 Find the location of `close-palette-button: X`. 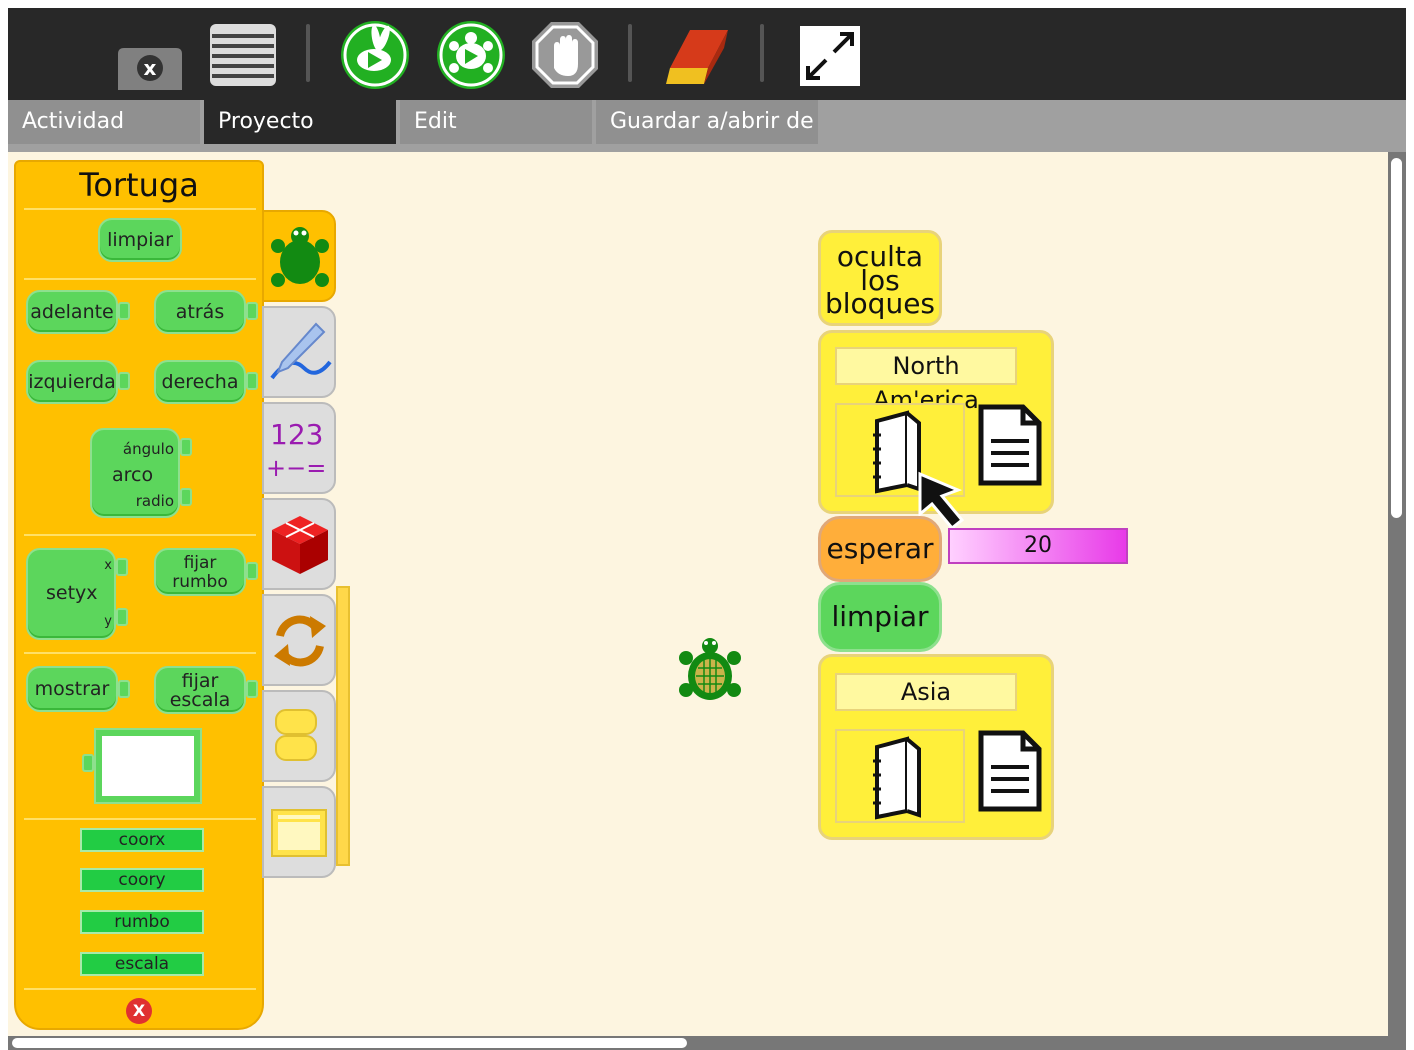

close-palette-button: X is located at coordinates (139, 1011).